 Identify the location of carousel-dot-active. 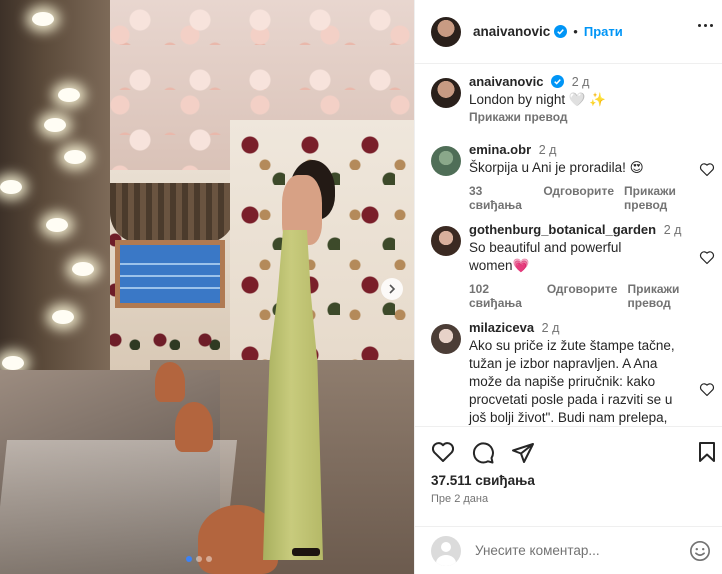
(189, 559).